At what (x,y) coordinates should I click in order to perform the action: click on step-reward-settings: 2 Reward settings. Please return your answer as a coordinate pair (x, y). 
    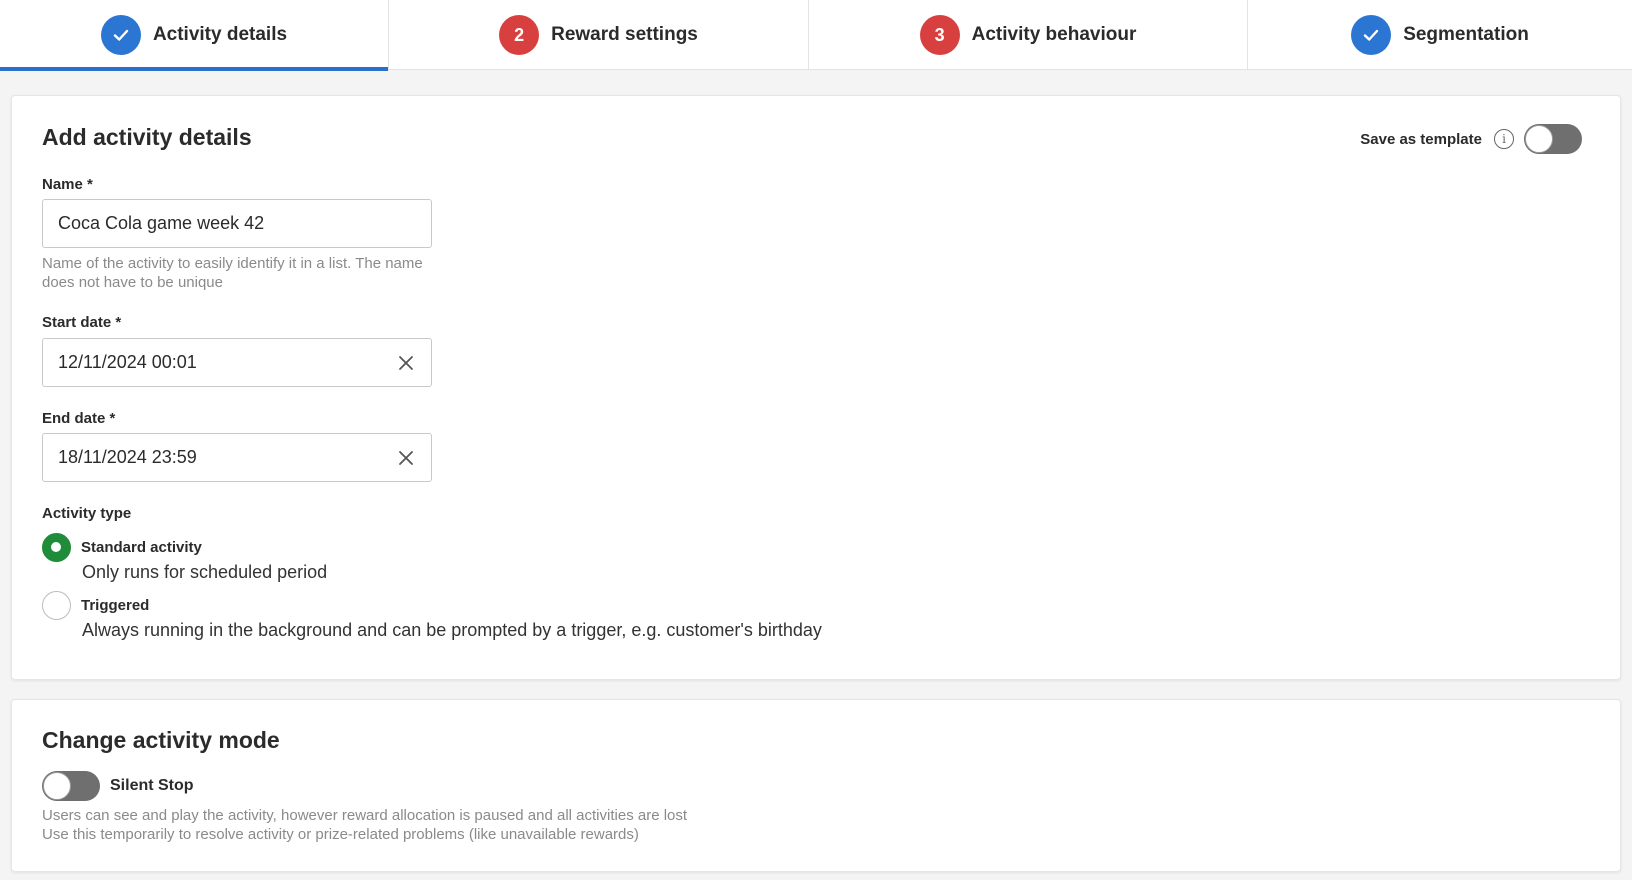
    Looking at the image, I should click on (599, 35).